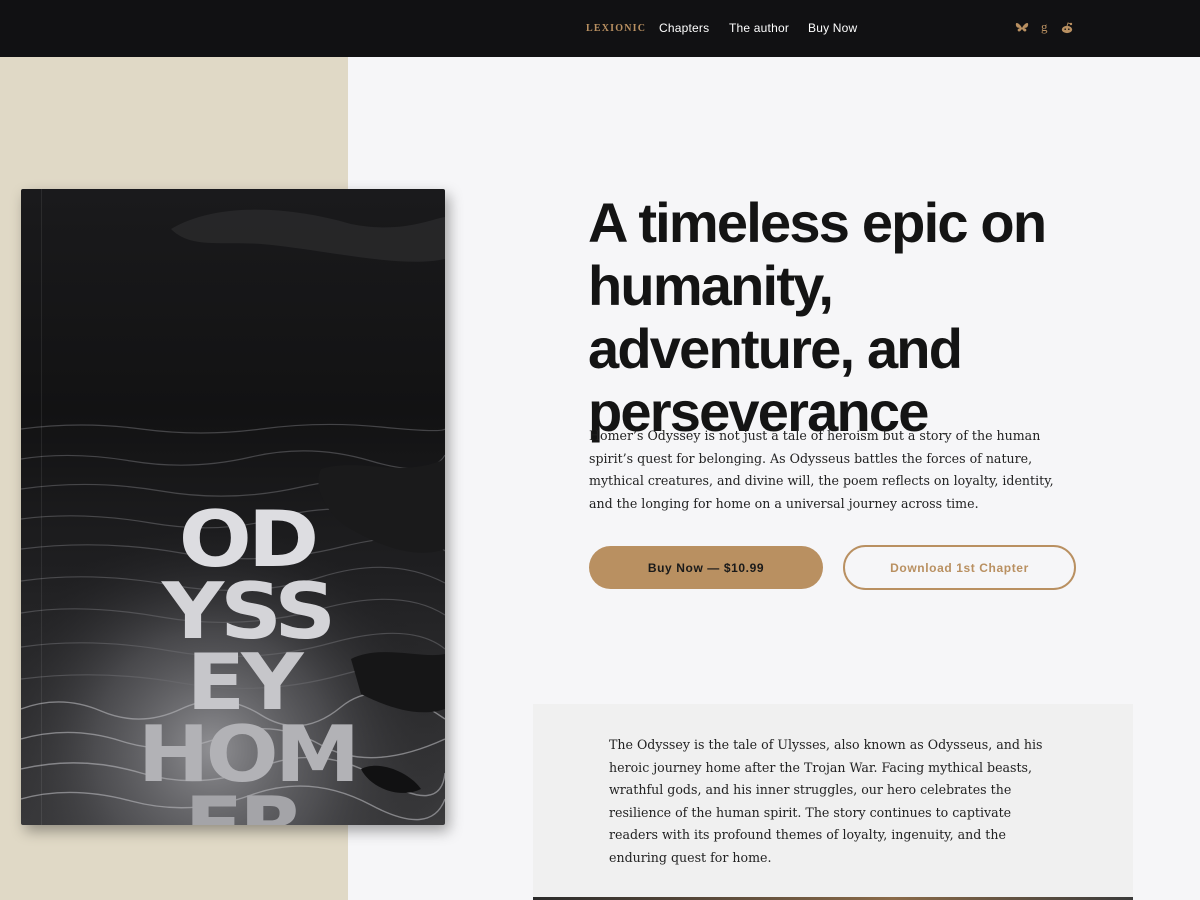  What do you see at coordinates (238, 806) in the screenshot?
I see `cover-title-line: ER` at bounding box center [238, 806].